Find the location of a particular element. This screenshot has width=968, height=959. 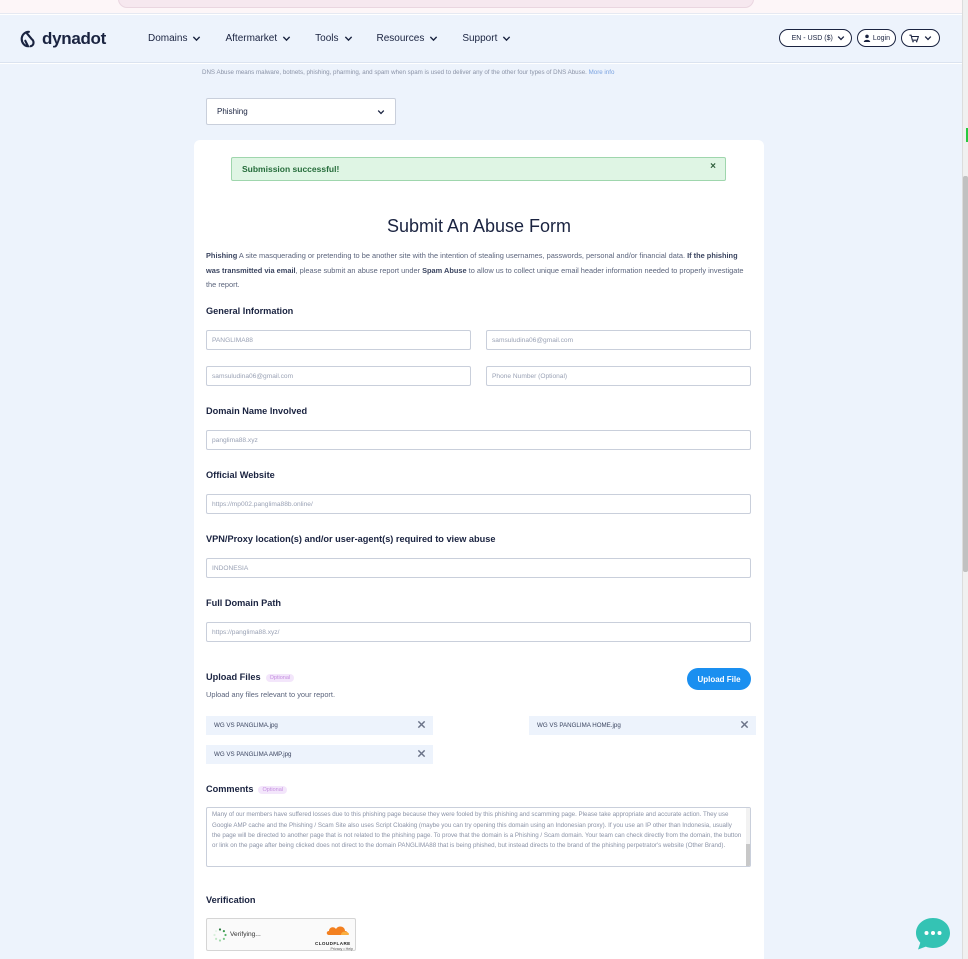

nav-label: Support is located at coordinates (480, 38).